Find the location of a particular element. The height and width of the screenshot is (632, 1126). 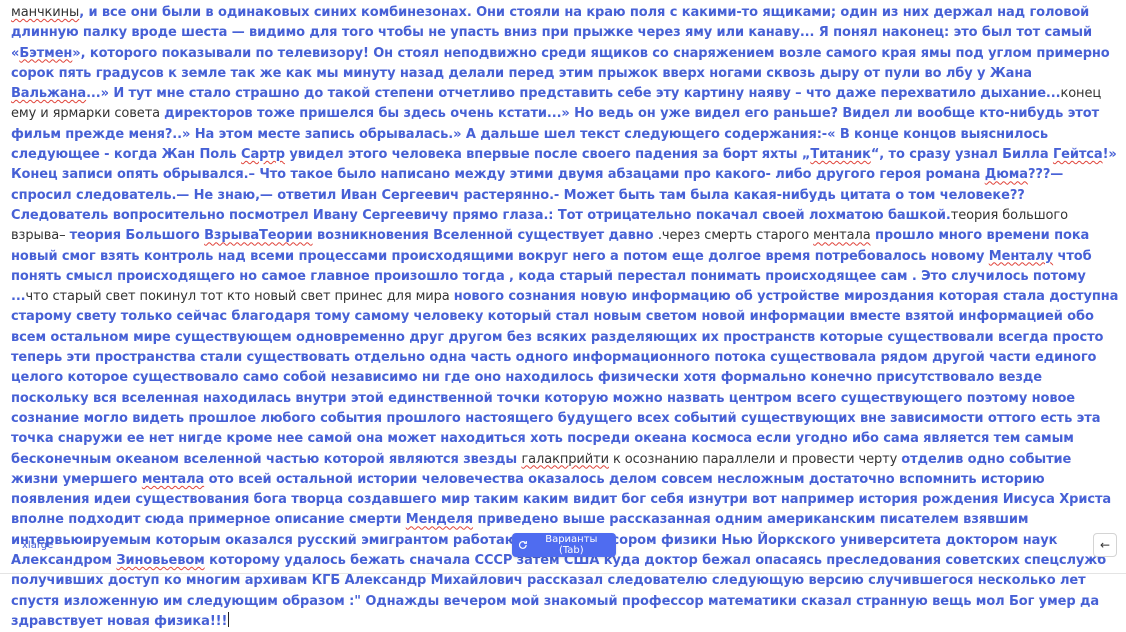

misspelled-word: Вальжана is located at coordinates (49, 94).